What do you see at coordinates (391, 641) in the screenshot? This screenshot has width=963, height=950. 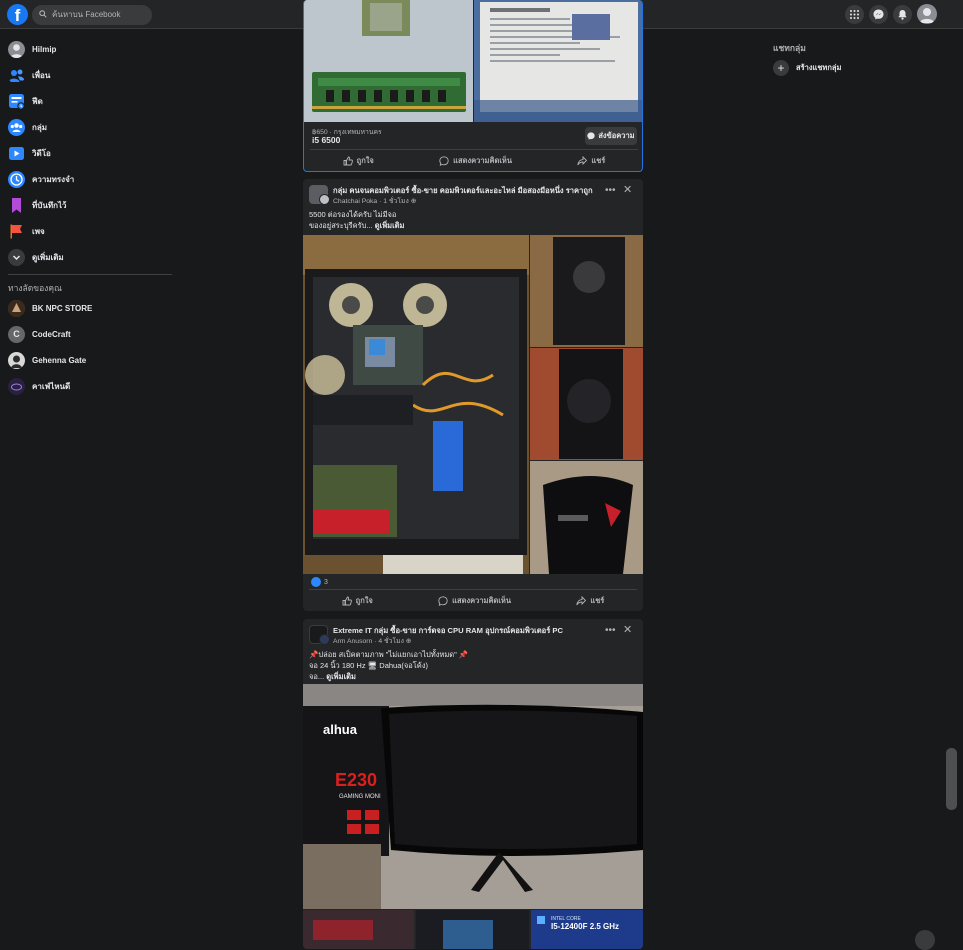 I see `post-time: 4 ชั่วโมง` at bounding box center [391, 641].